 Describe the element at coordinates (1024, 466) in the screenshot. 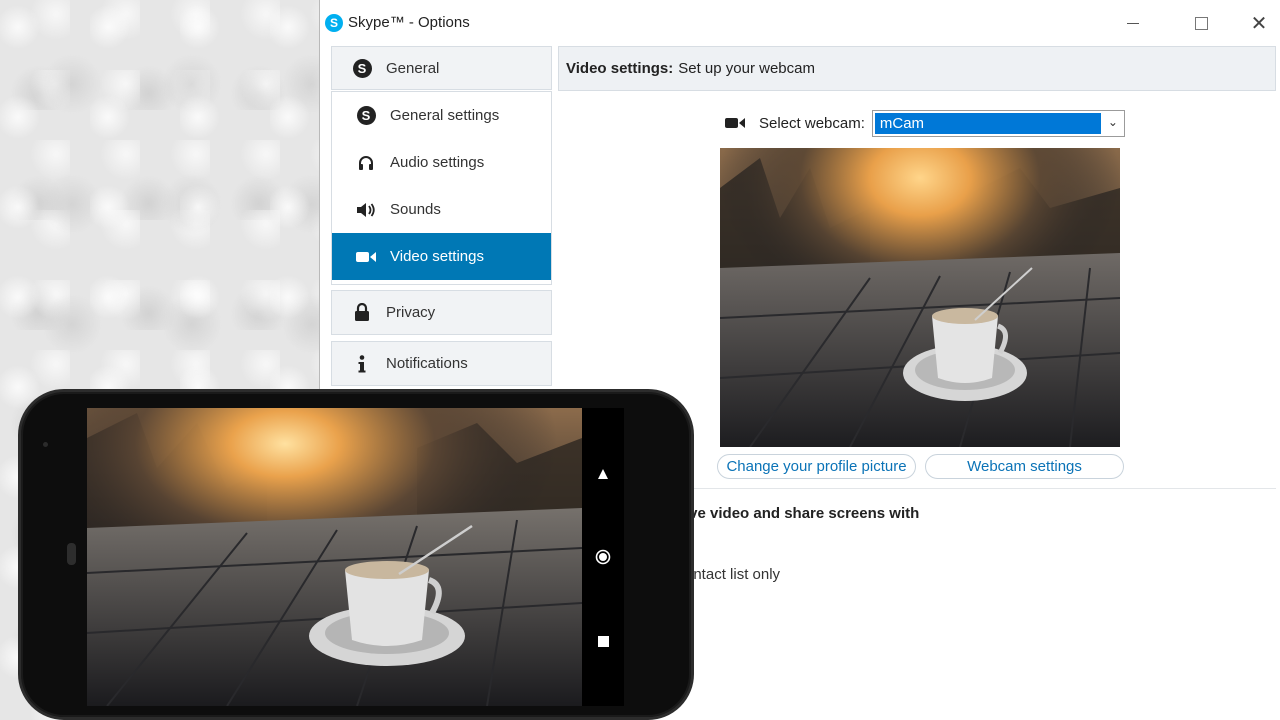

I see `webcam-settings-button: Webcam settings` at that location.